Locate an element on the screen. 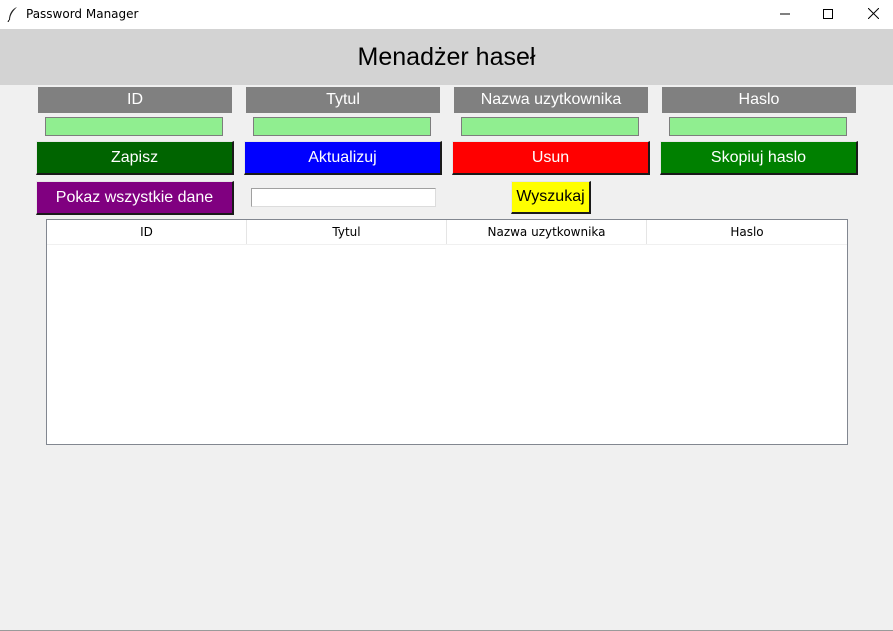  id-label: ID is located at coordinates (135, 100).